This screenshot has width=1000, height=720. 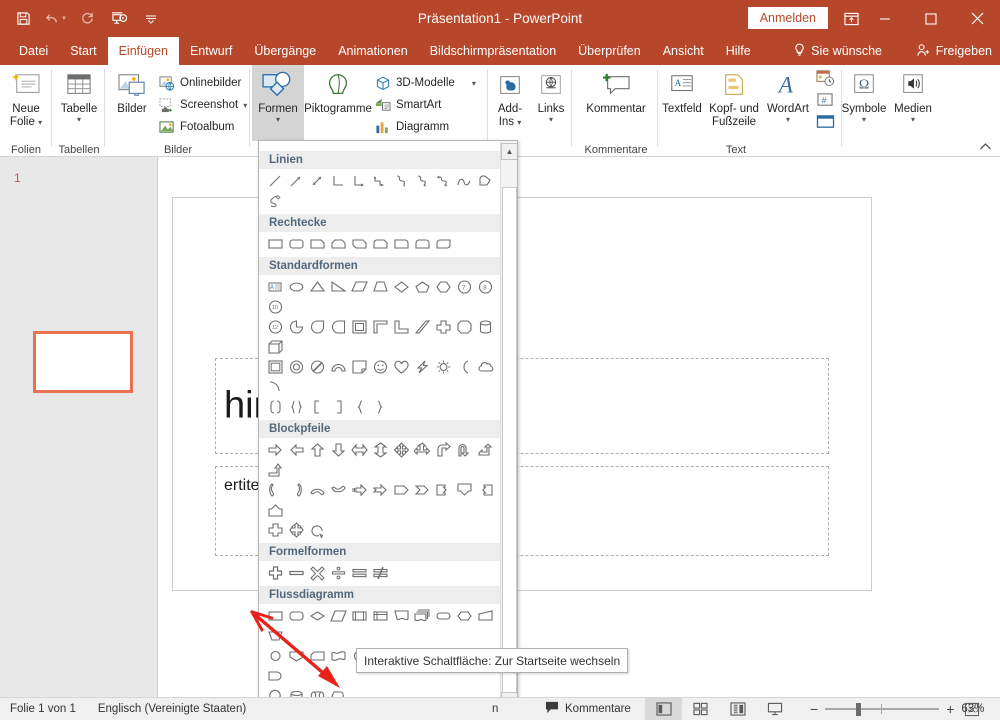 I want to click on right-arrow-icon, so click(x=275, y=450).